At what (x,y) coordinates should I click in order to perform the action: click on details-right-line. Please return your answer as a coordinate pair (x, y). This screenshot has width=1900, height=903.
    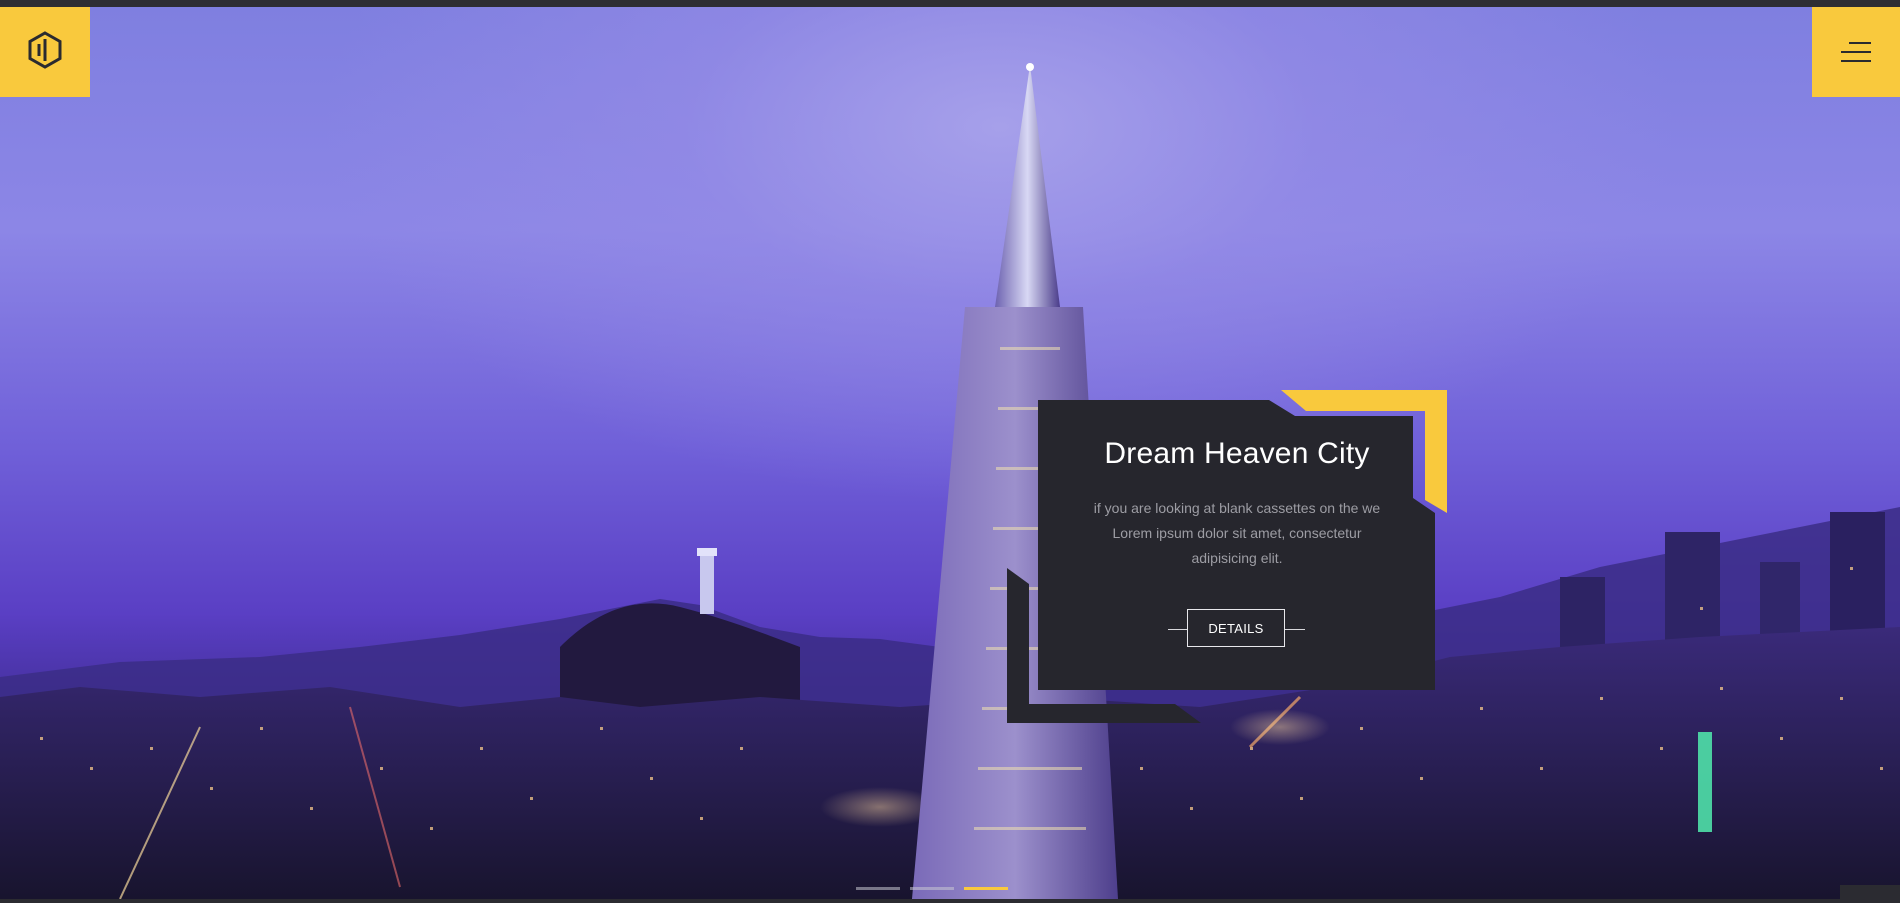
    Looking at the image, I should click on (1295, 629).